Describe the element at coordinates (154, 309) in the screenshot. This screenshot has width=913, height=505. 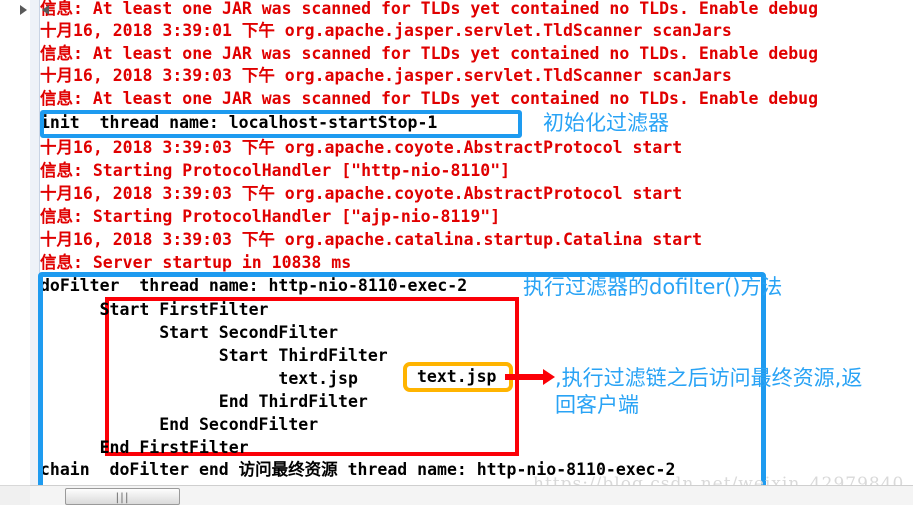
I see `console-log-line-overlay: Start FirstFilter` at that location.